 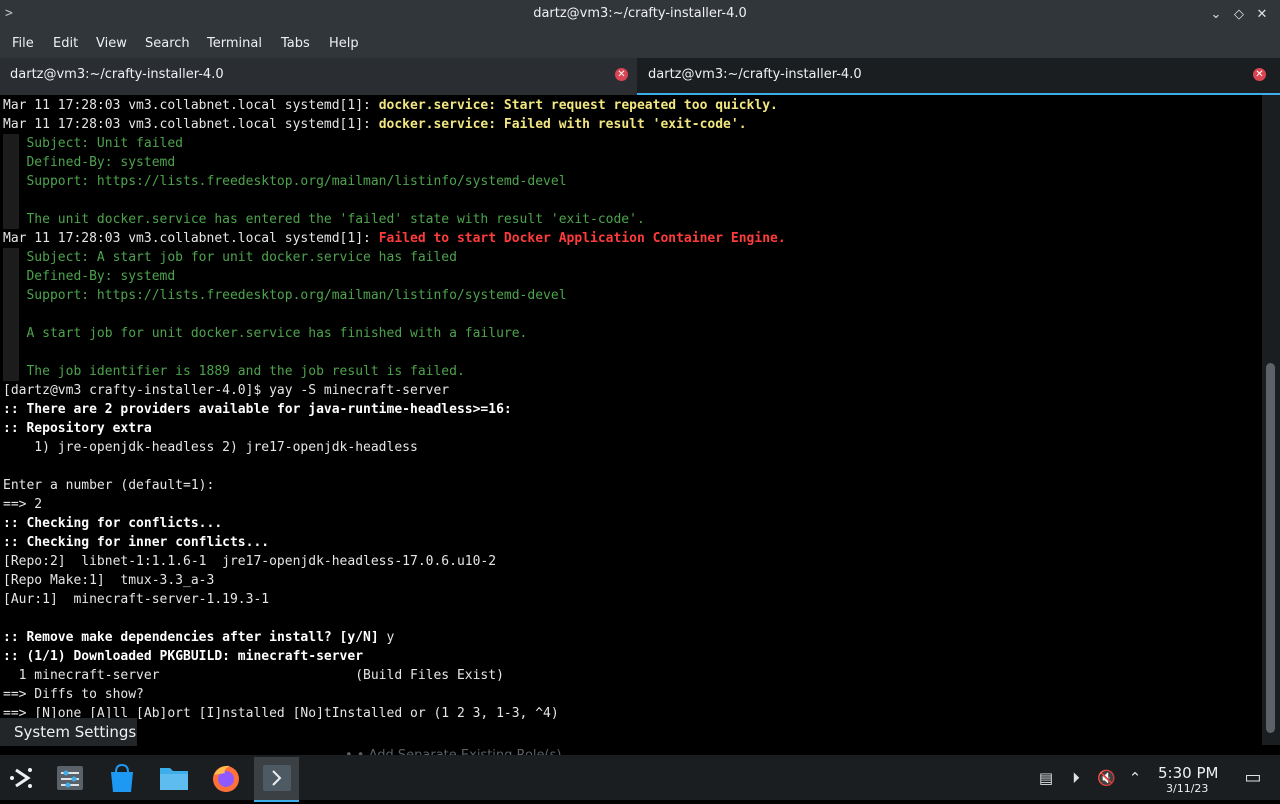 I want to click on file-manager-button, so click(x=173, y=778).